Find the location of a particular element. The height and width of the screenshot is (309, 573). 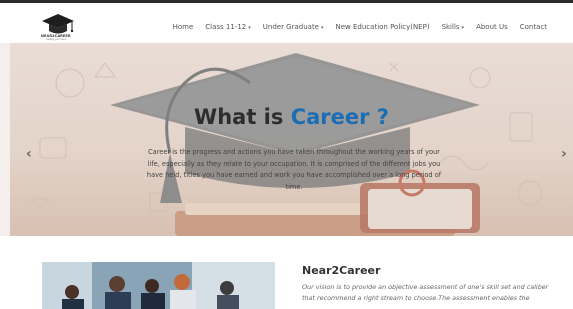

nav-label: Home is located at coordinates (183, 27).